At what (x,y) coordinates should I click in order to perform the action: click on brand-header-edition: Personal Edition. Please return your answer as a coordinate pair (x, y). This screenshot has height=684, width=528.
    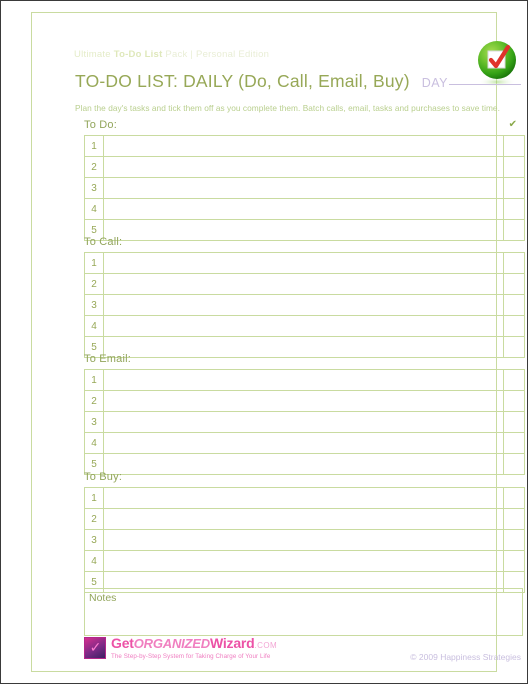
    Looking at the image, I should click on (233, 54).